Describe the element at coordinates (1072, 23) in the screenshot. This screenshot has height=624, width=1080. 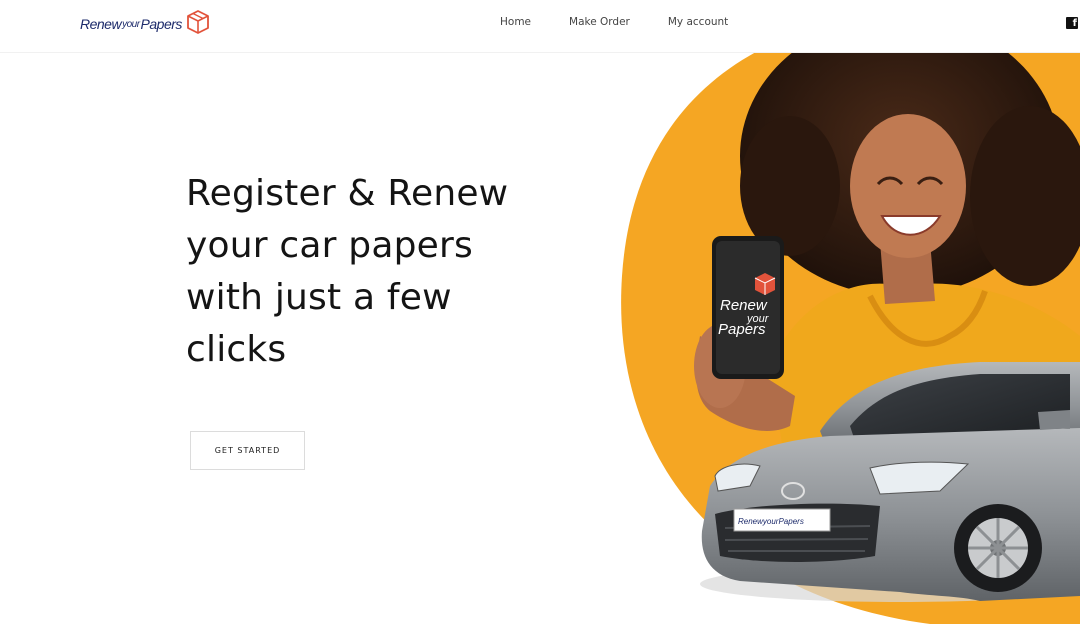
I see `facebook-icon: f` at that location.